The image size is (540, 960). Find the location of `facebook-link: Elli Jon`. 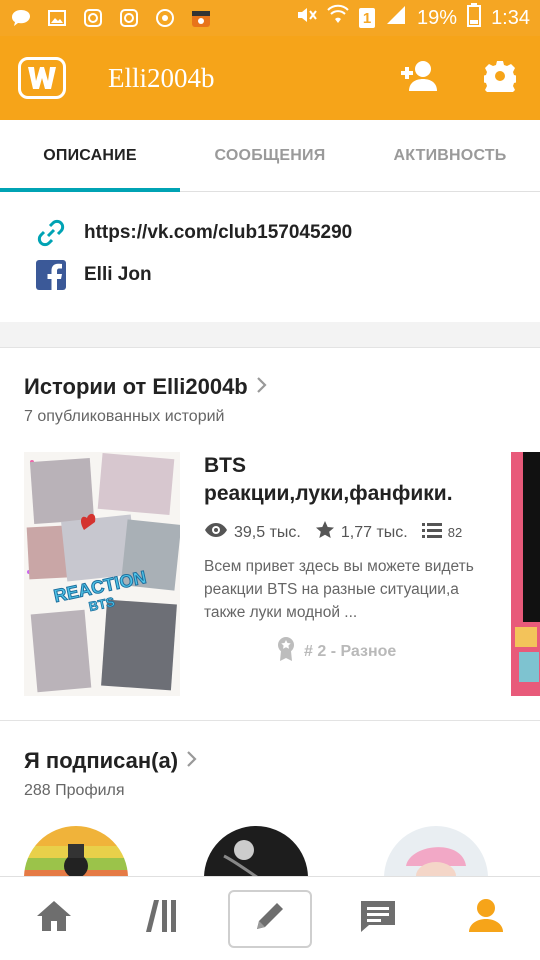

facebook-link: Elli Jon is located at coordinates (118, 275).